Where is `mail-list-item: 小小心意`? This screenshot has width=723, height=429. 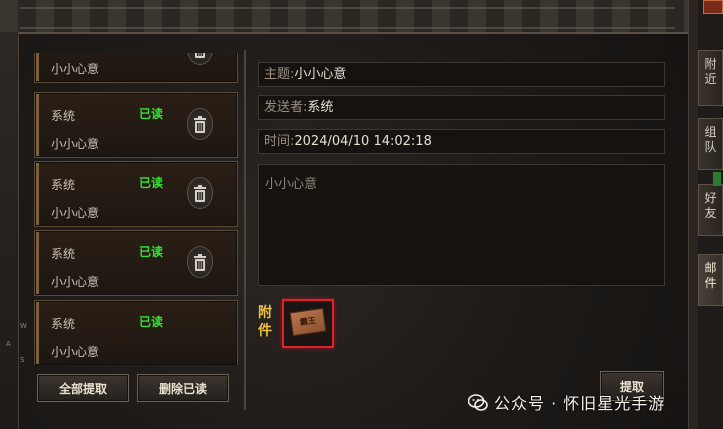
mail-list-item: 小小心意 is located at coordinates (136, 68).